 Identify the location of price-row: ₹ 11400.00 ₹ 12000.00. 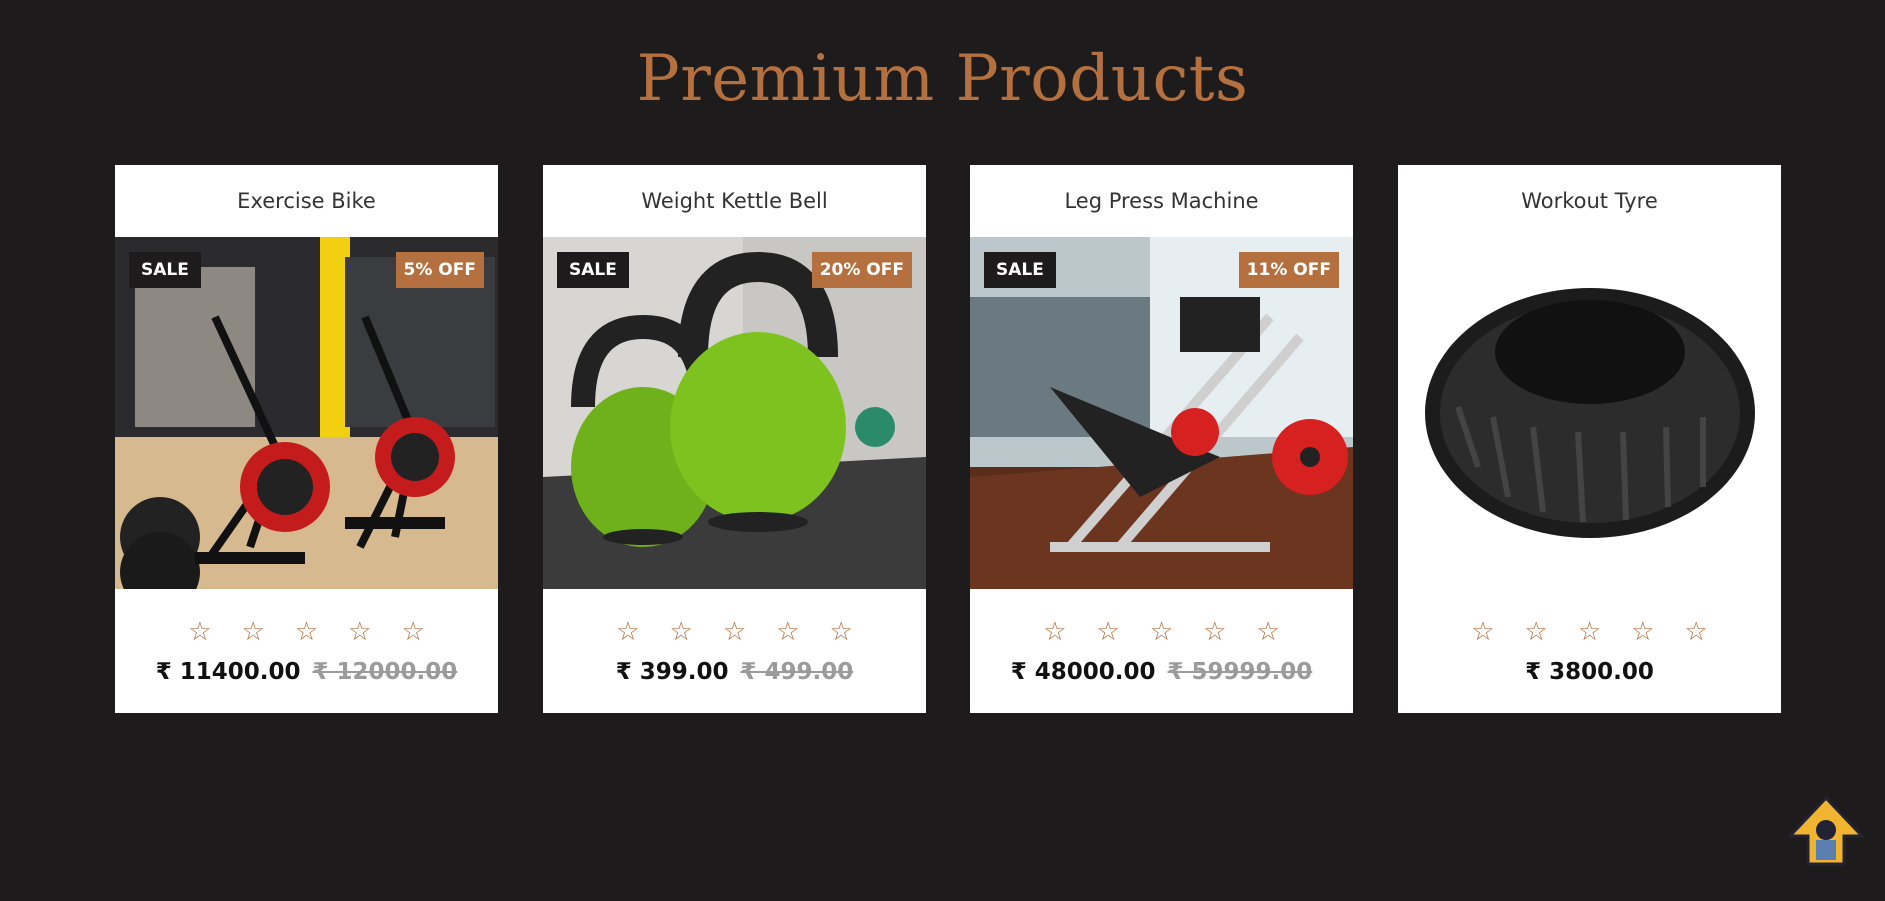
(306, 672).